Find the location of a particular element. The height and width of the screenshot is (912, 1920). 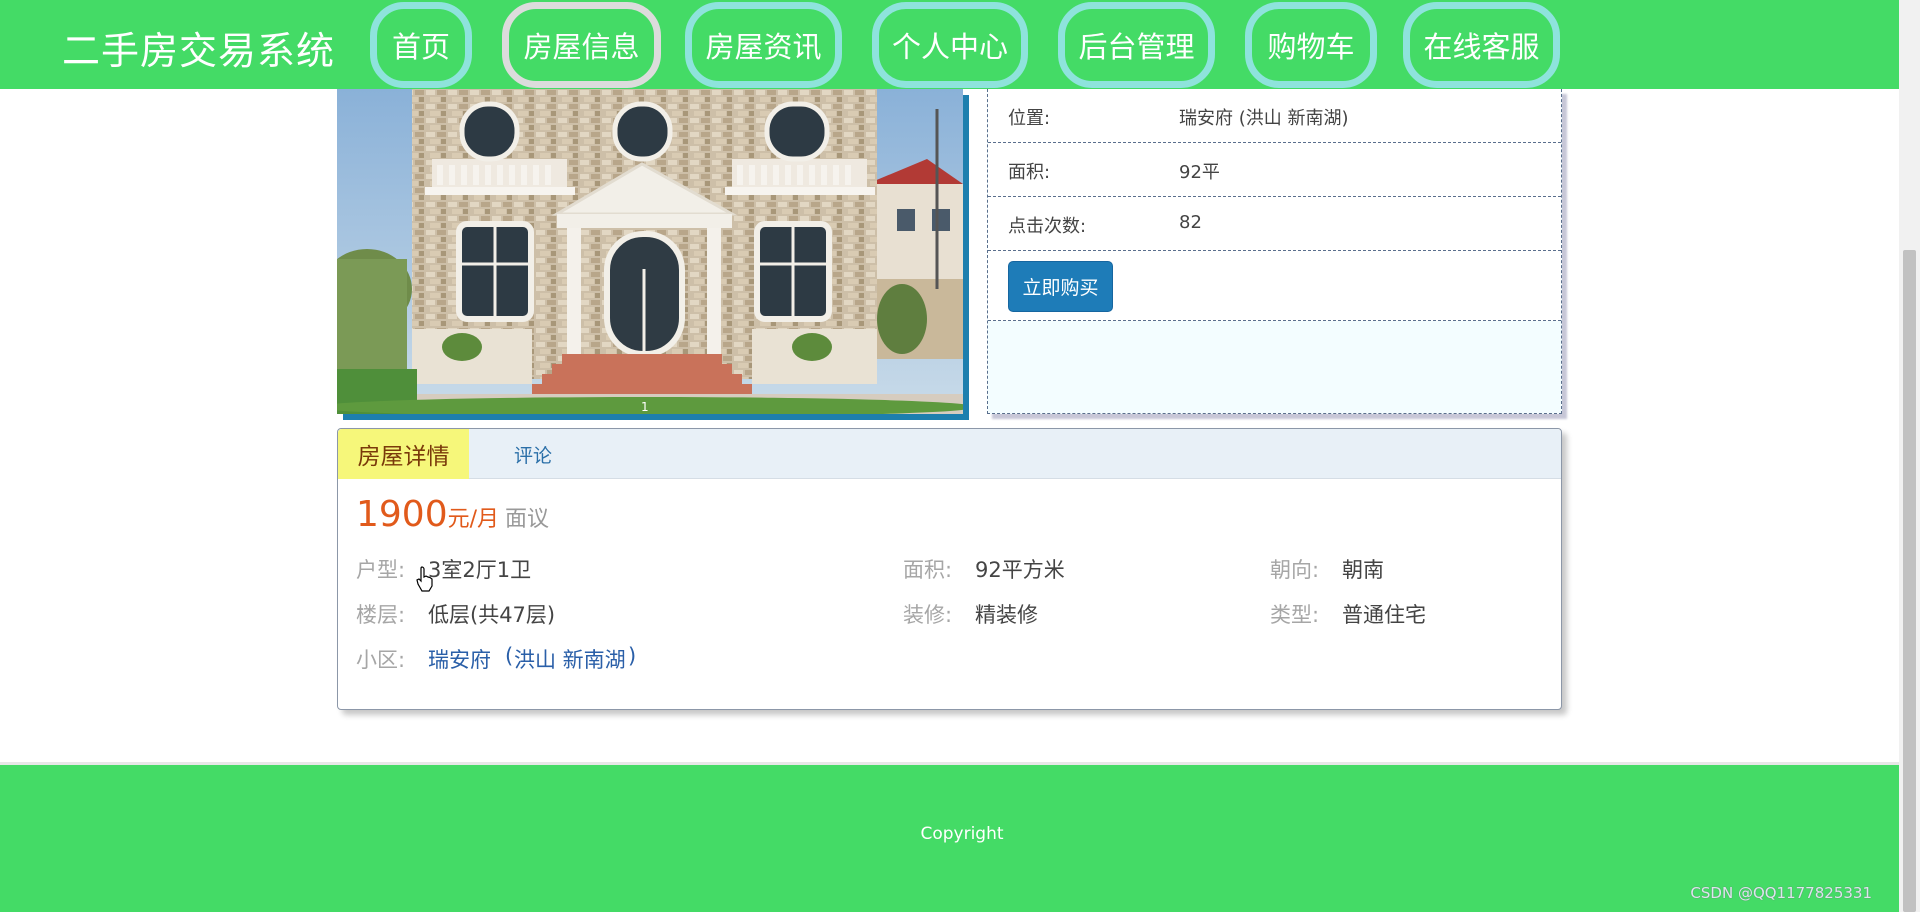

community-paren-open: ( is located at coordinates (509, 656).